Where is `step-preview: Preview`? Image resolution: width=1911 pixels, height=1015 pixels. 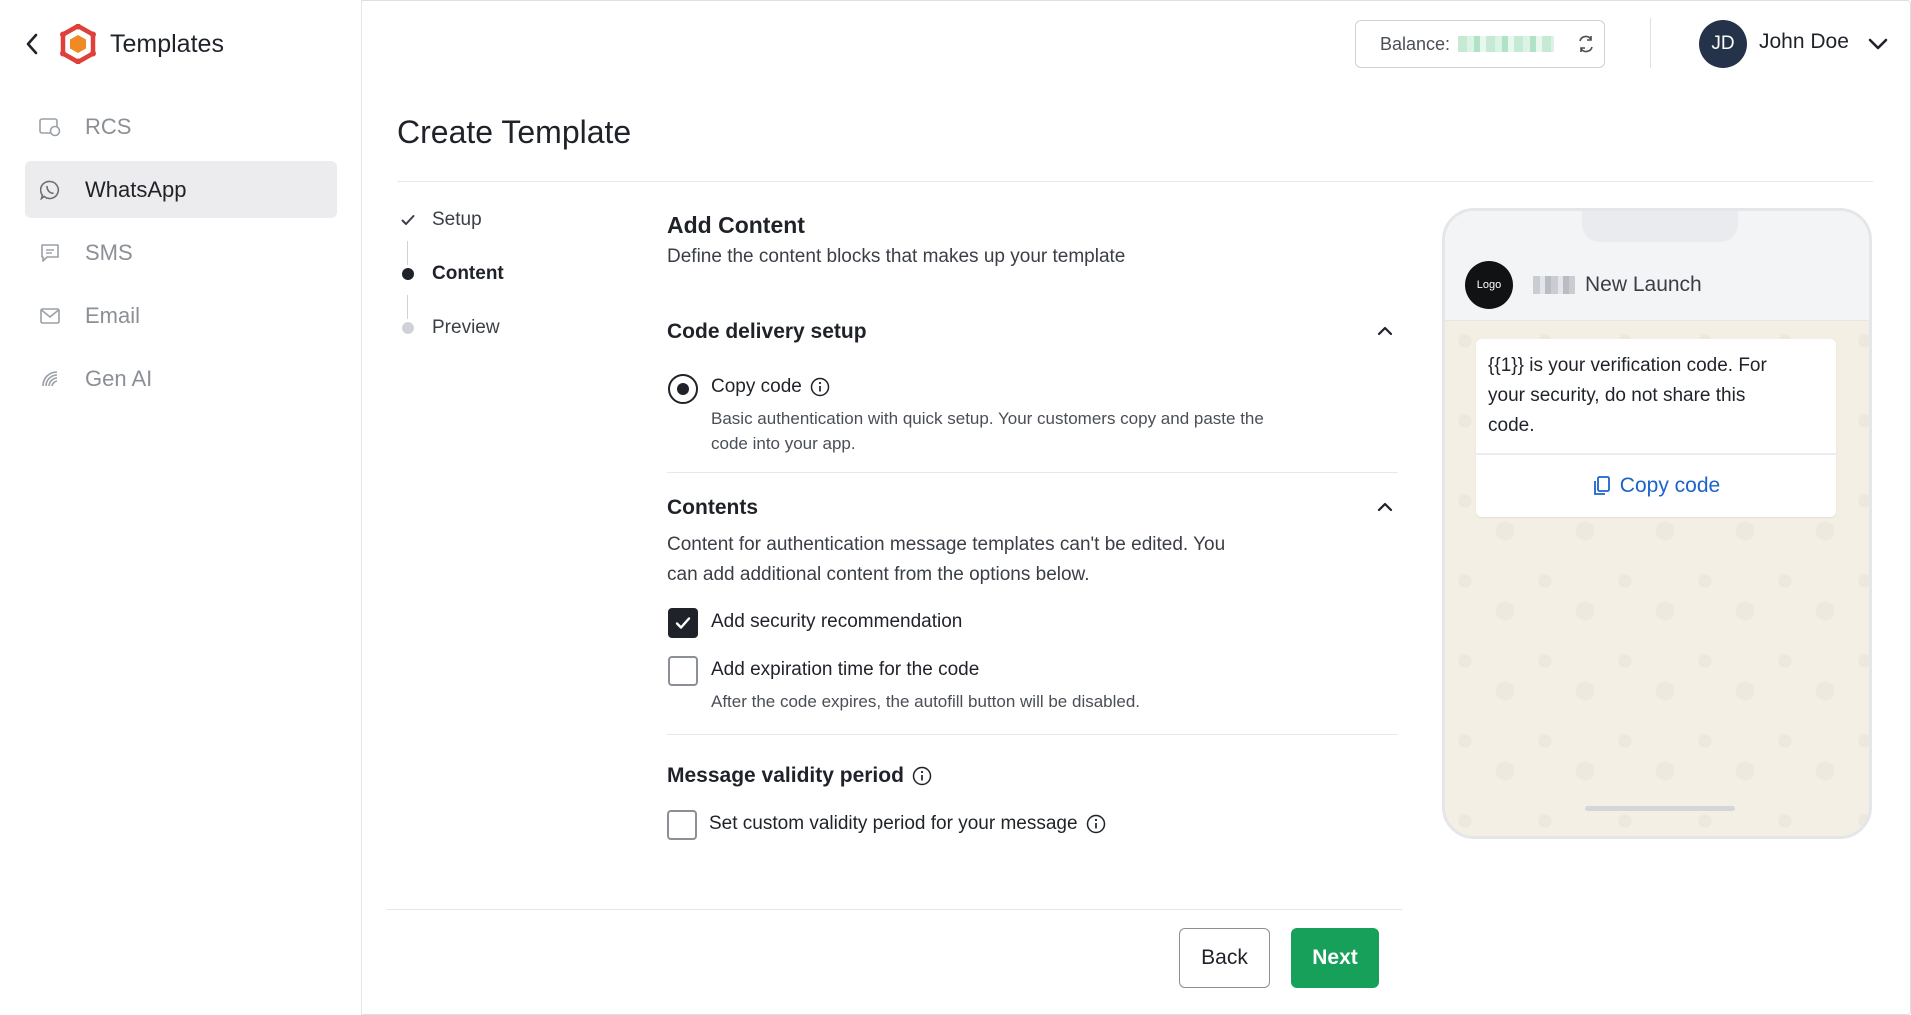 step-preview: Preview is located at coordinates (449, 328).